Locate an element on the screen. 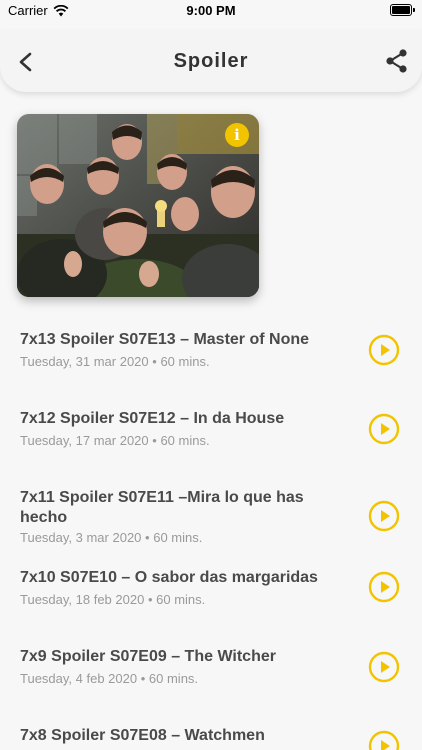  share-button is located at coordinates (397, 61).